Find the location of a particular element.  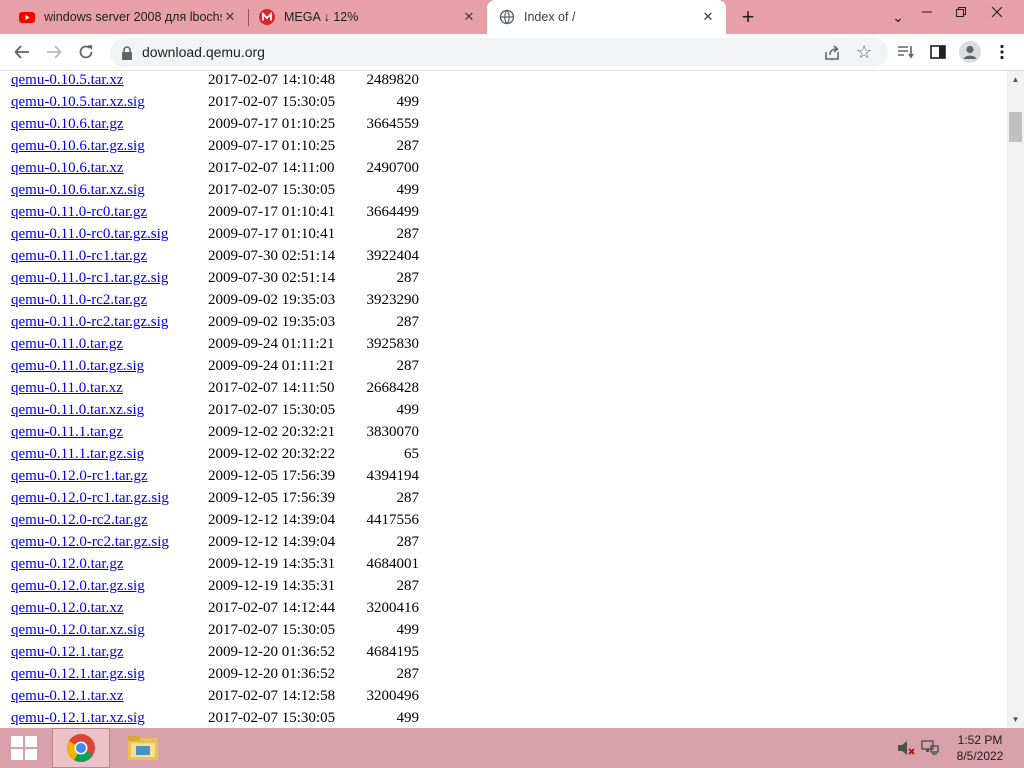

file-link: qemu-0.11.0-rc2.tar.gz.sig is located at coordinates (109, 322).